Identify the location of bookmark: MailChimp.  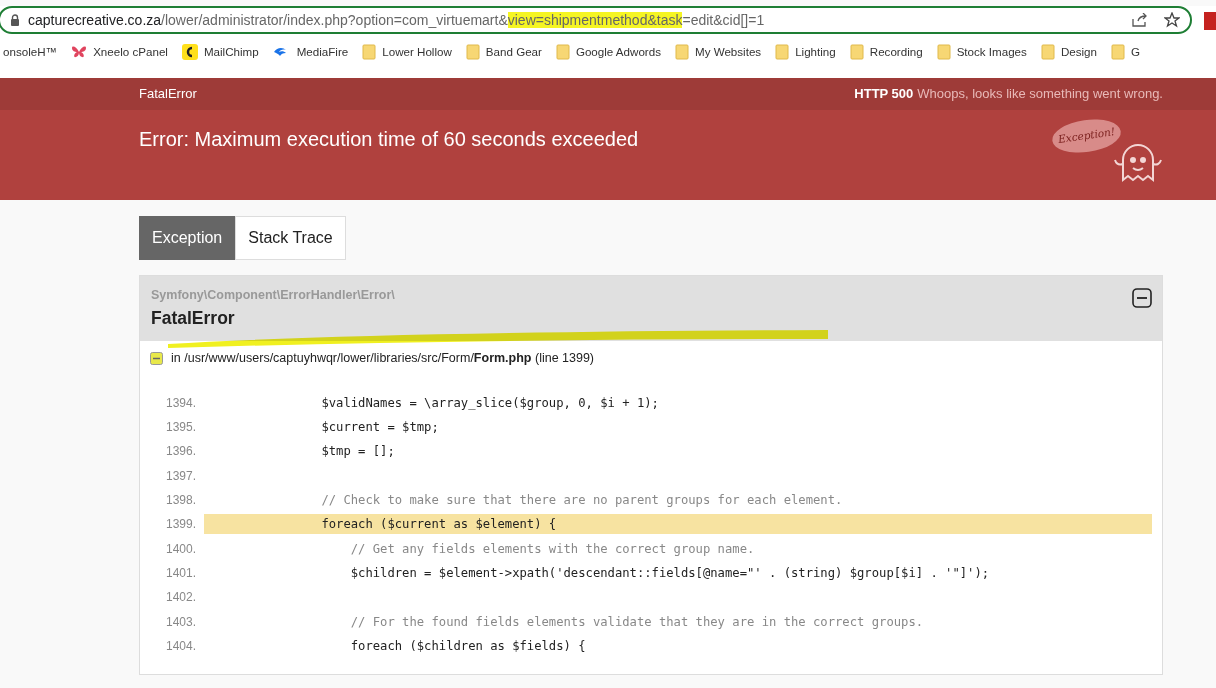
(220, 52).